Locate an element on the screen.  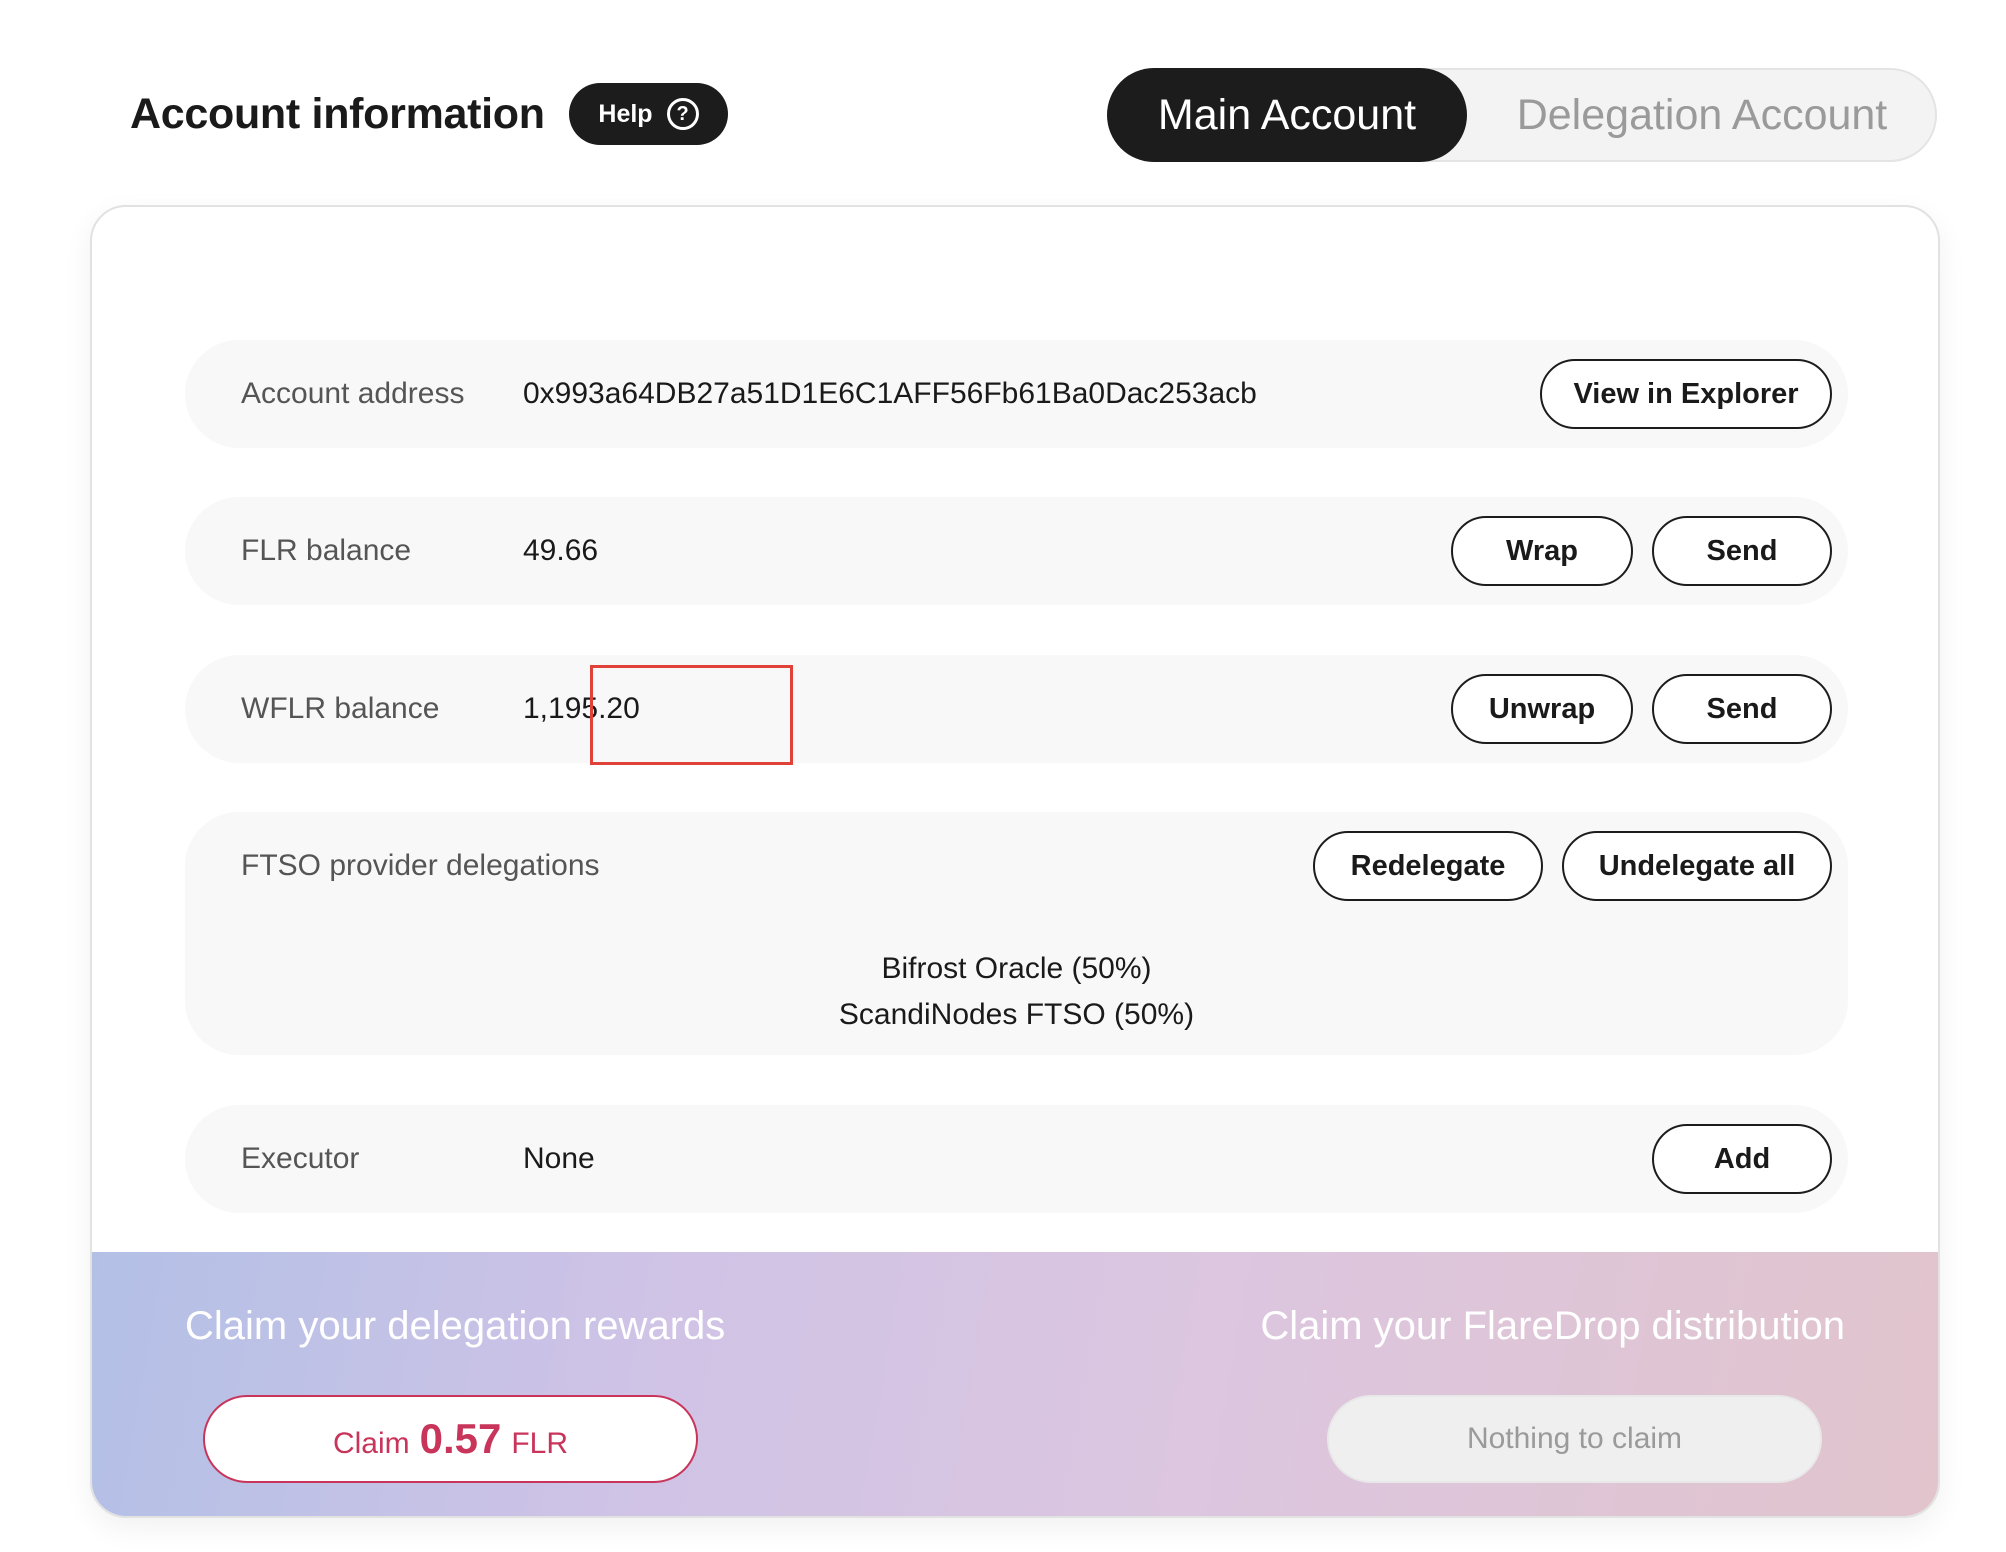
flr-balance-row: FLR balance 49.66 Wrap Send is located at coordinates (1016, 551).